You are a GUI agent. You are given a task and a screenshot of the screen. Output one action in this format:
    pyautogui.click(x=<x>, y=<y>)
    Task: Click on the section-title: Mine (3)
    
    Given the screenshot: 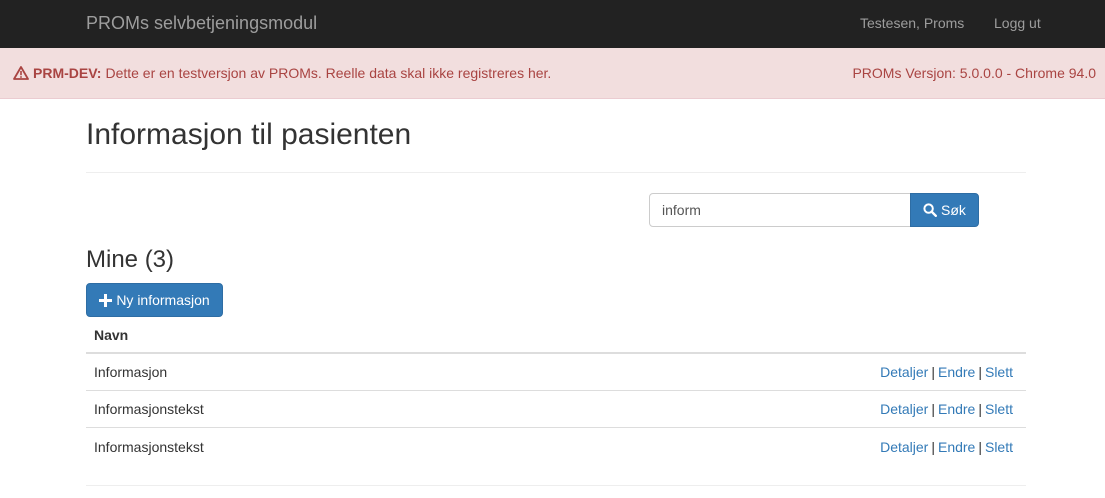 What is the action you would take?
    pyautogui.click(x=130, y=259)
    